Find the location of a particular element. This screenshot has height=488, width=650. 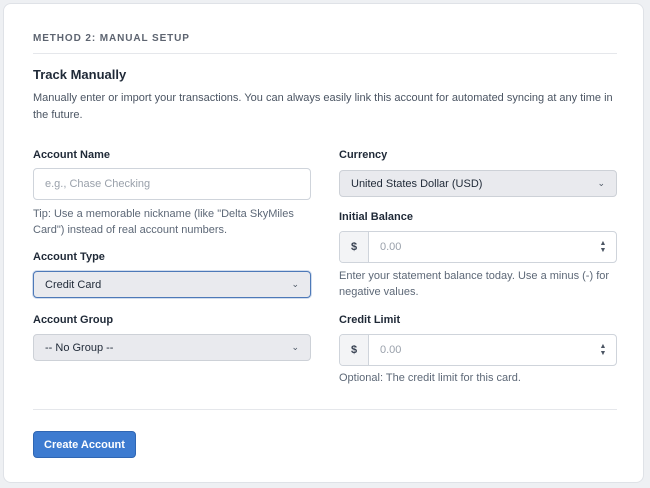

initial-balance-label: Initial Balance is located at coordinates (376, 217).